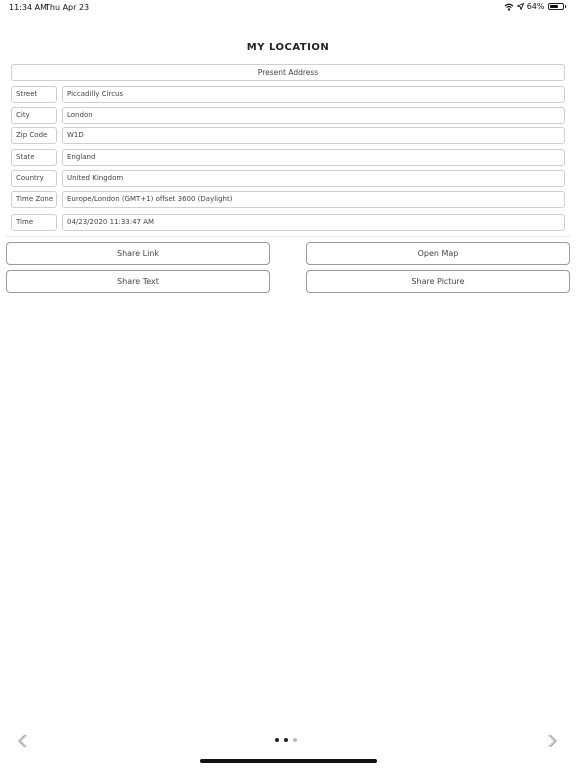 This screenshot has height=768, width=576. I want to click on chevron-left-icon, so click(22, 741).